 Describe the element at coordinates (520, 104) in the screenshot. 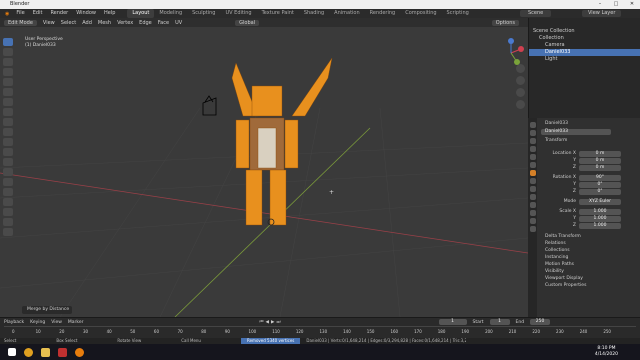

I see `grid-ortho-icon` at that location.